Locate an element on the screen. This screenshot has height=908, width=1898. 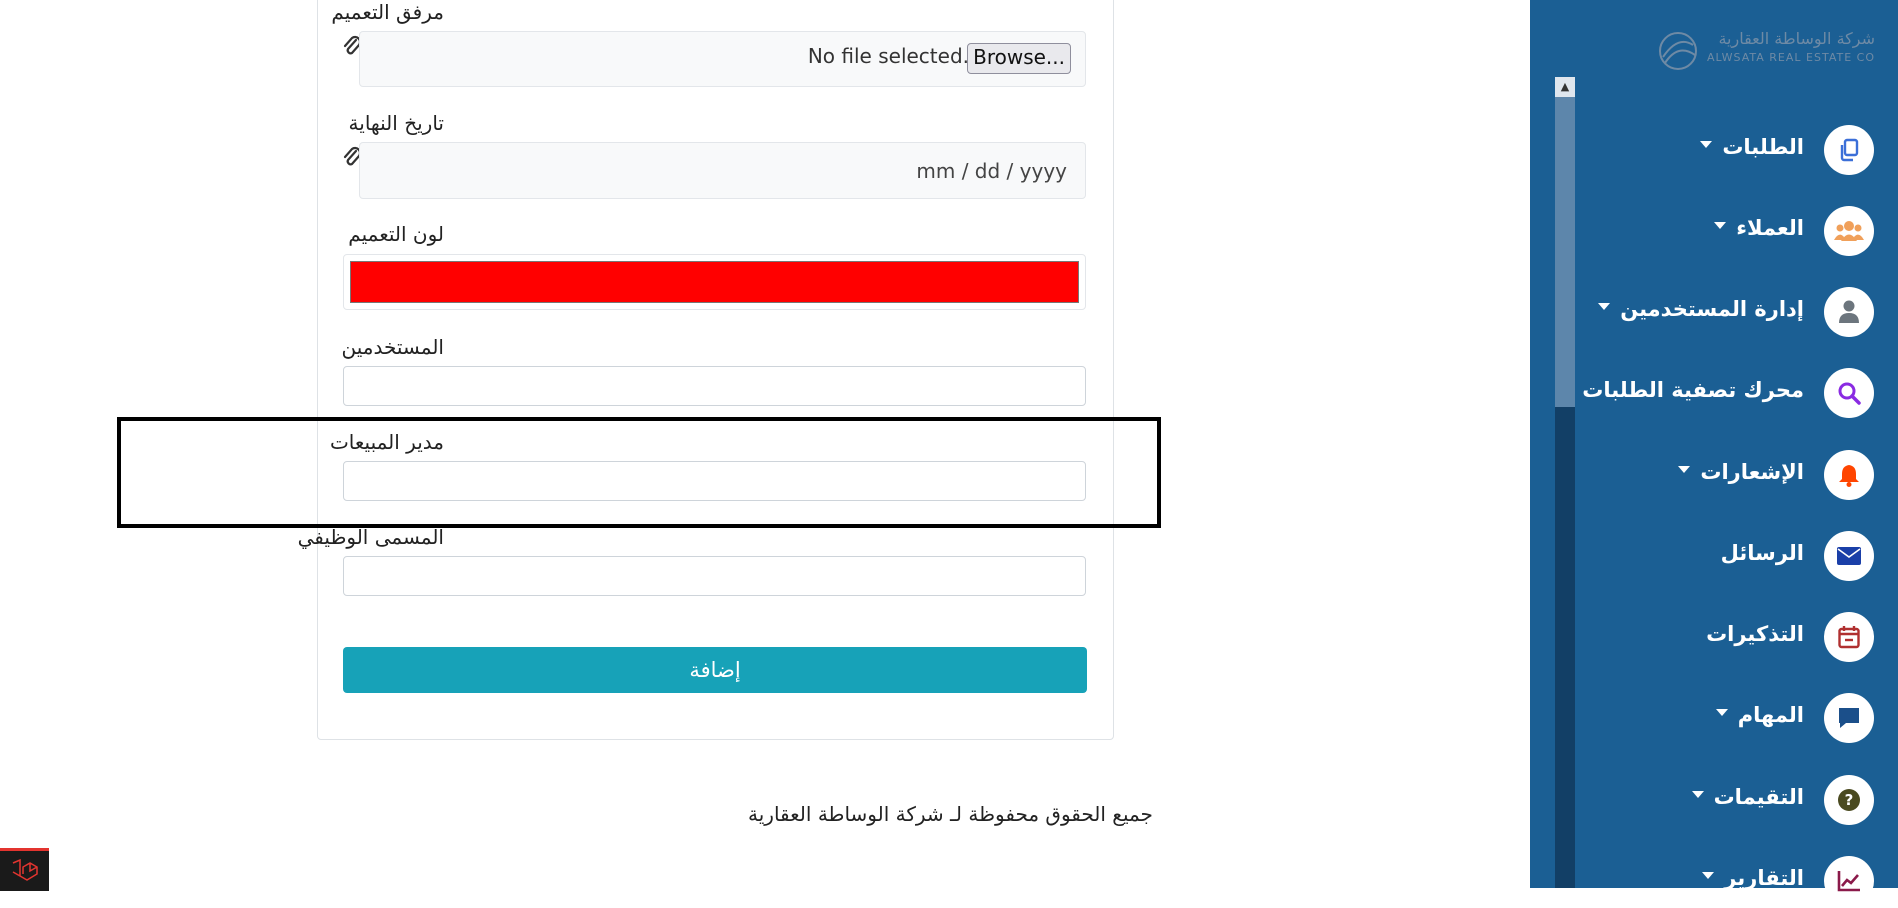
attachment-label: مرفق التعميم is located at coordinates (387, 12).